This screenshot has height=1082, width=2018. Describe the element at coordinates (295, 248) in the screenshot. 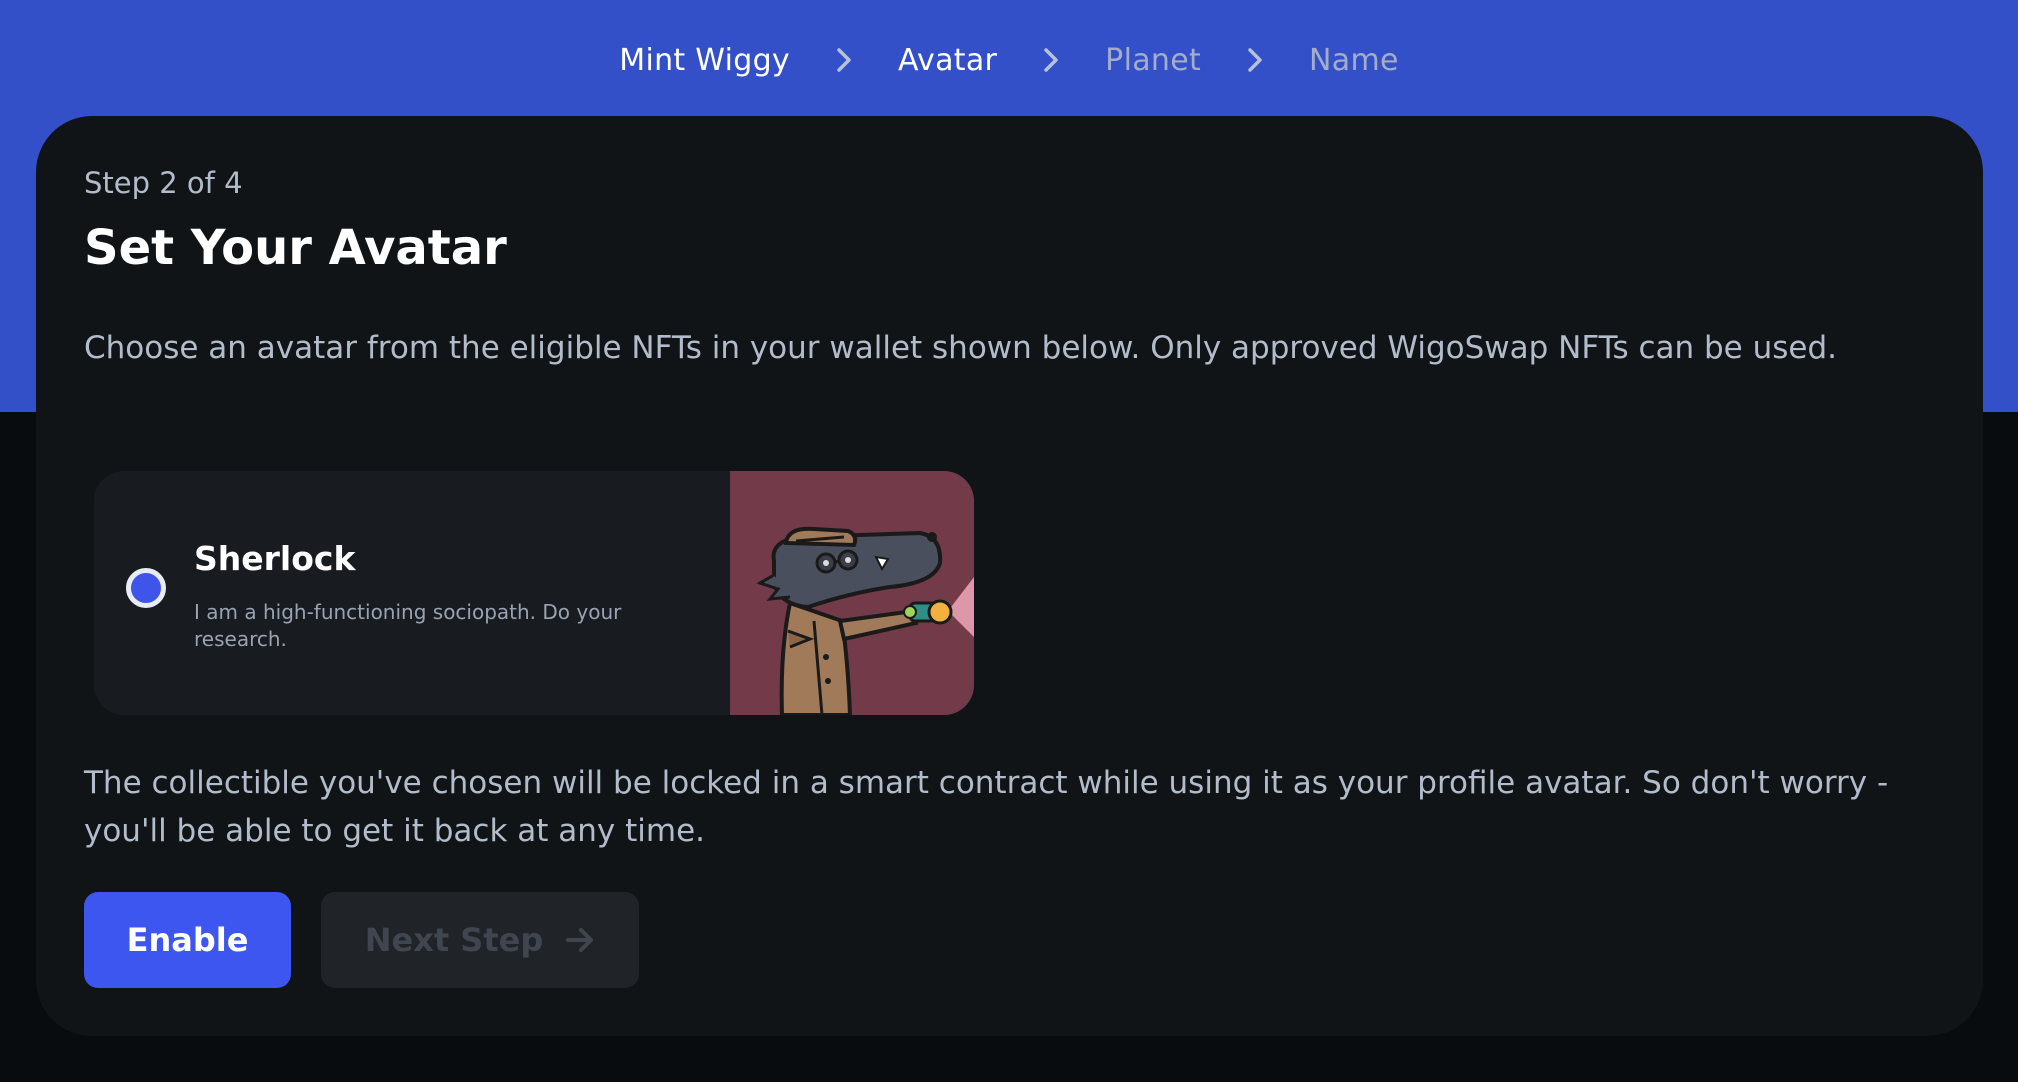

I see `page-title: Set Your Avatar` at that location.